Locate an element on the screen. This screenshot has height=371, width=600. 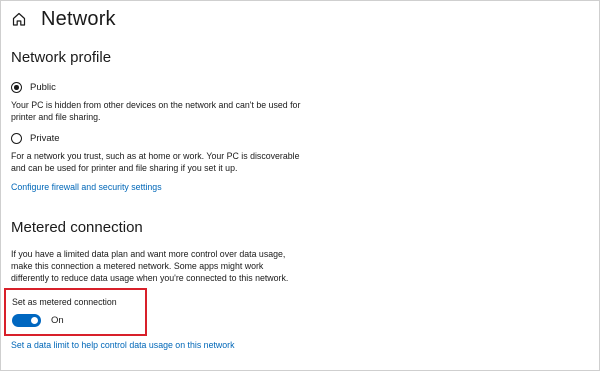
radio-public: Public is located at coordinates (33, 87).